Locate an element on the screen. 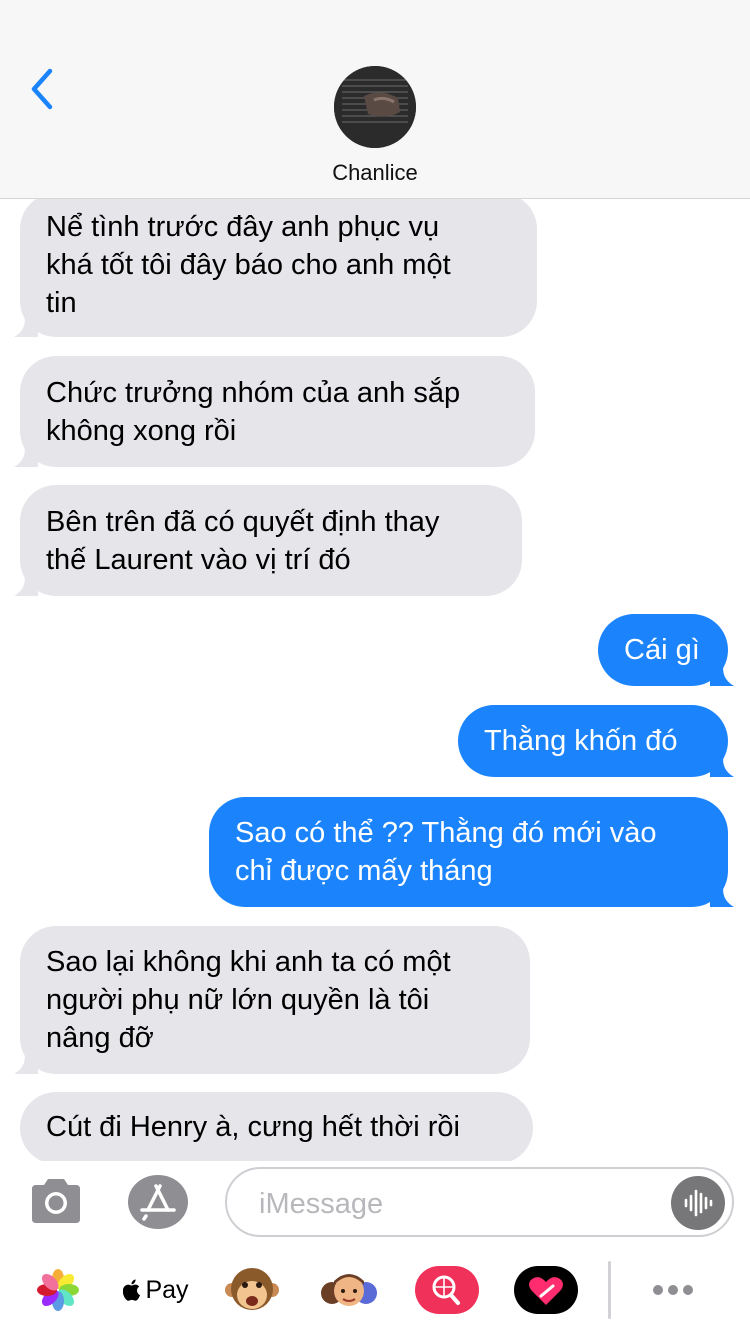  message-bubble-incoming: Cút đi Henry à, cưng hết thời rồi is located at coordinates (276, 1126).